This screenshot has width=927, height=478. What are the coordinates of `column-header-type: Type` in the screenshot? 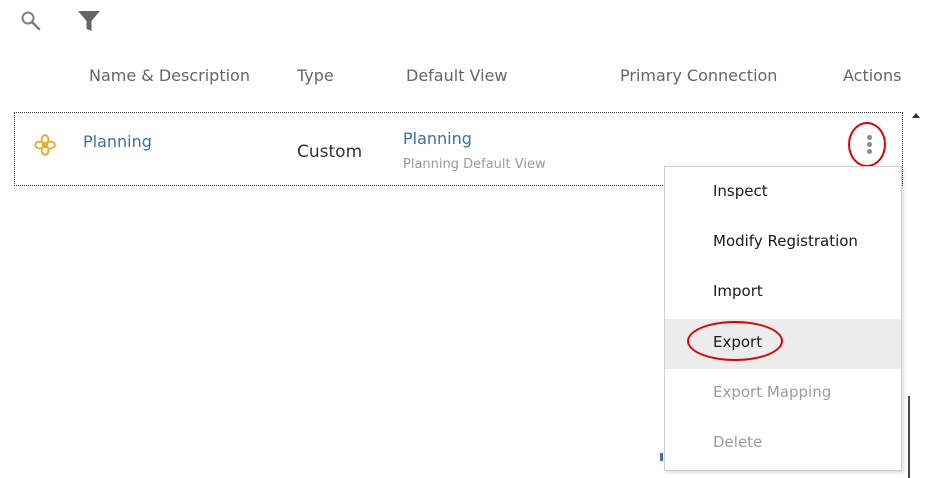 It's located at (315, 75).